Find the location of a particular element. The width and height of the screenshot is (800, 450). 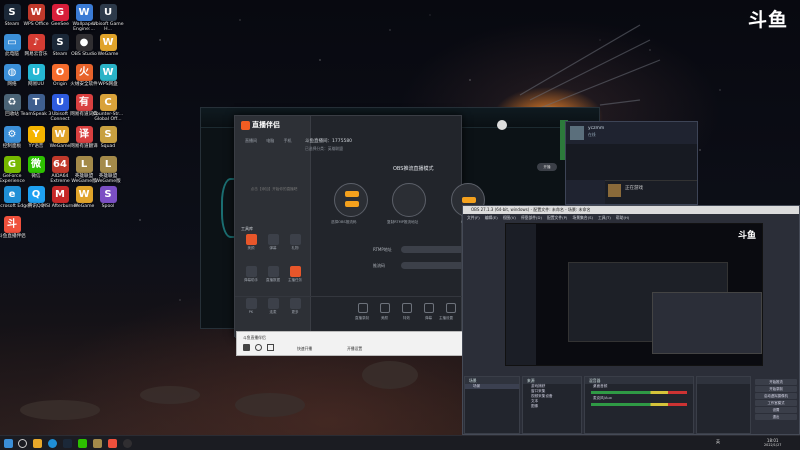

record-label: 直播录制 is located at coordinates (362, 318).